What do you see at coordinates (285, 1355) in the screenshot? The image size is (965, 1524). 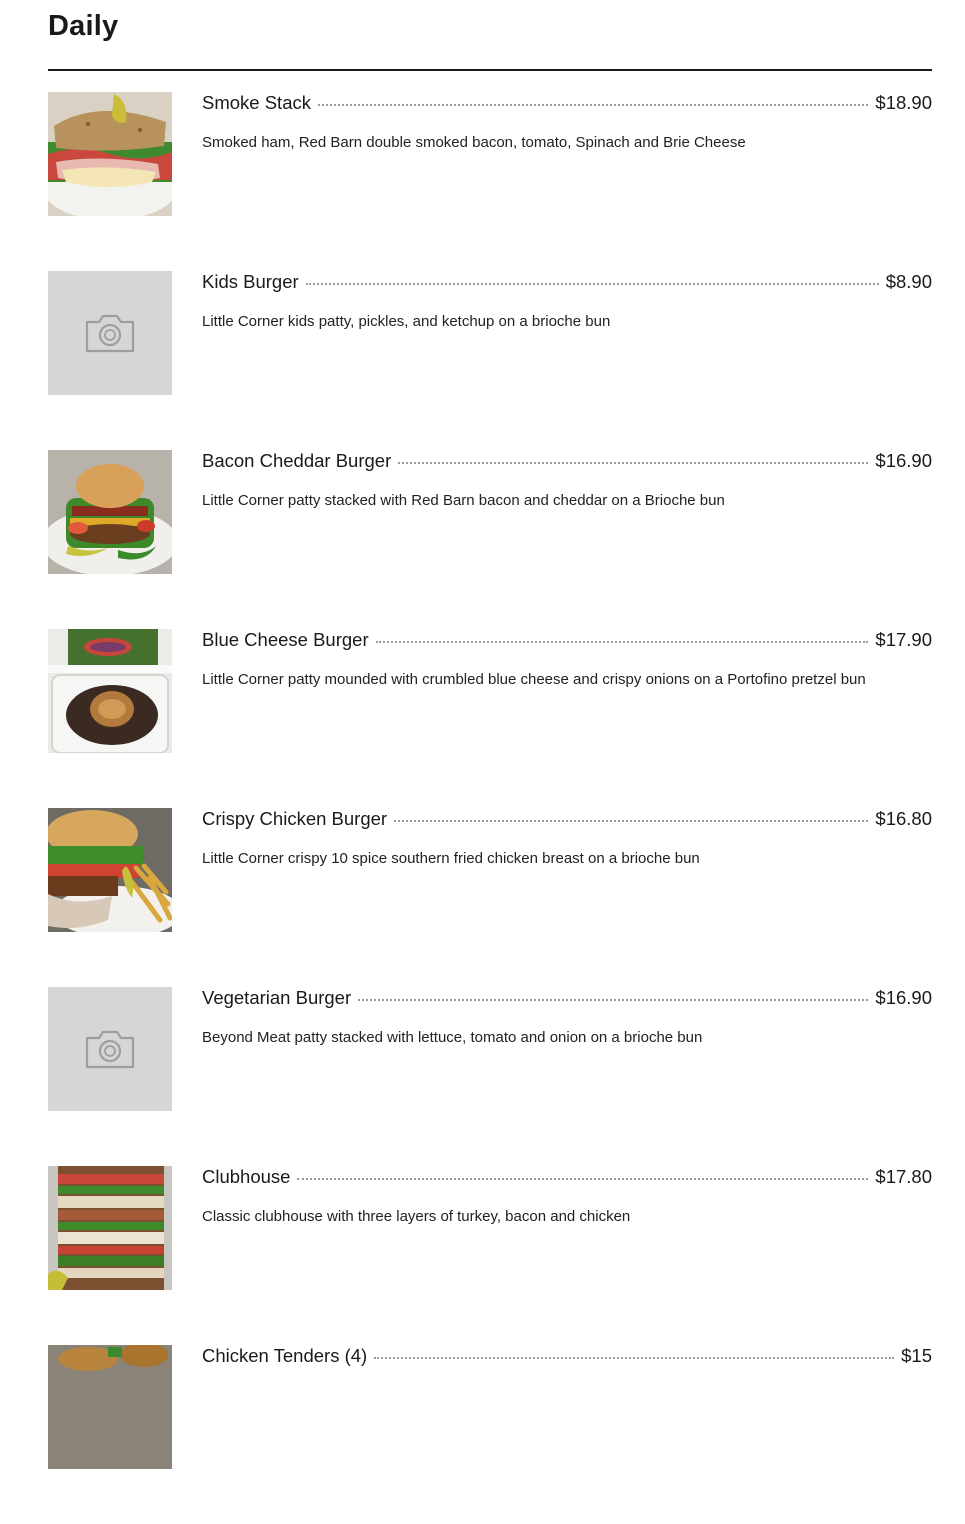 I see `item-name: Chicken Tenders (4)` at bounding box center [285, 1355].